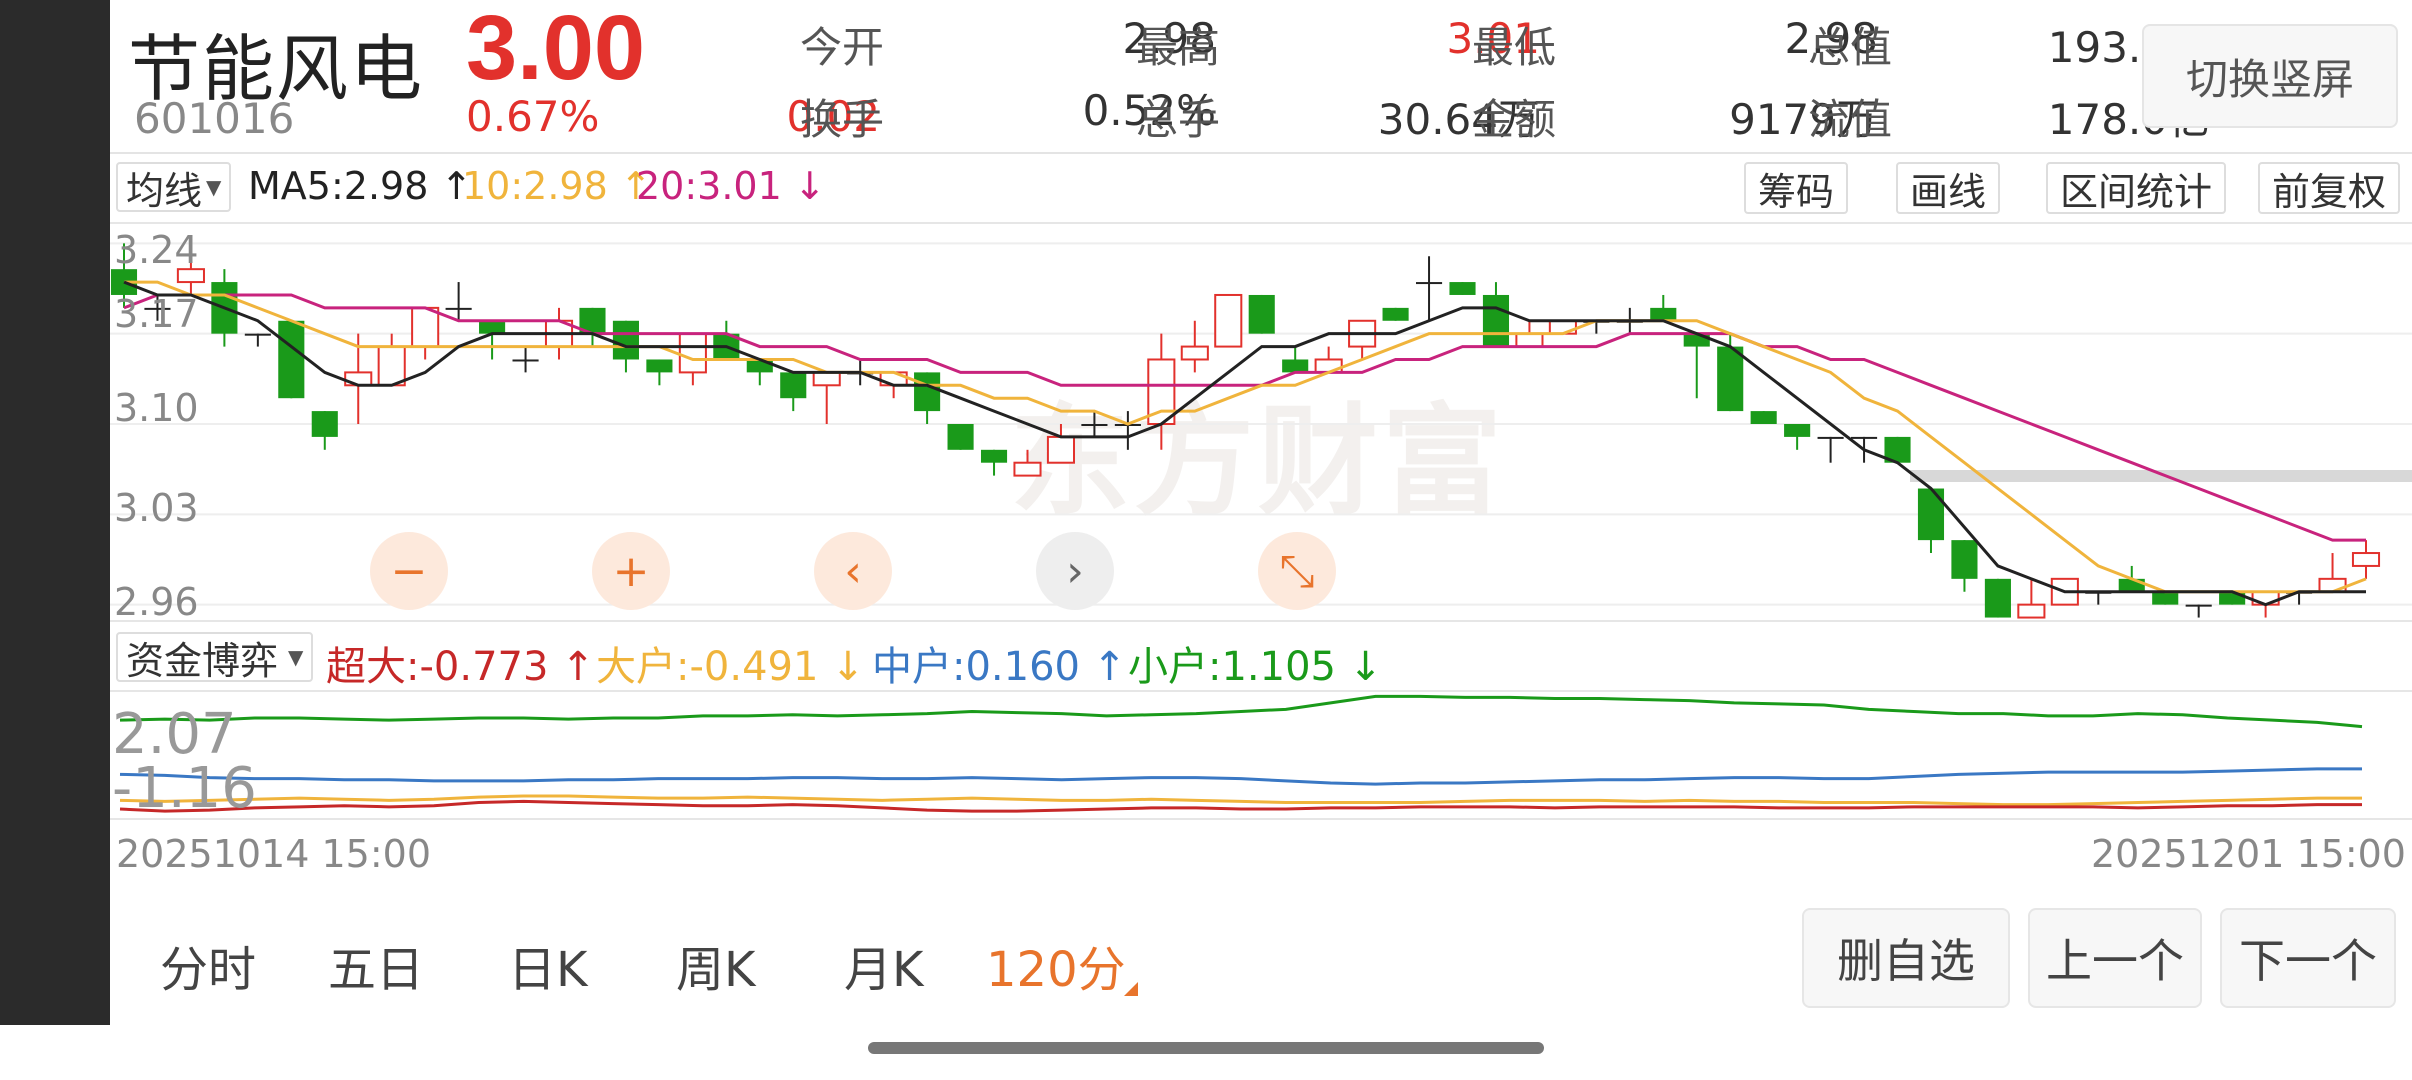 The width and height of the screenshot is (2412, 1080). Describe the element at coordinates (1206, 1048) in the screenshot. I see `home-indicator` at that location.